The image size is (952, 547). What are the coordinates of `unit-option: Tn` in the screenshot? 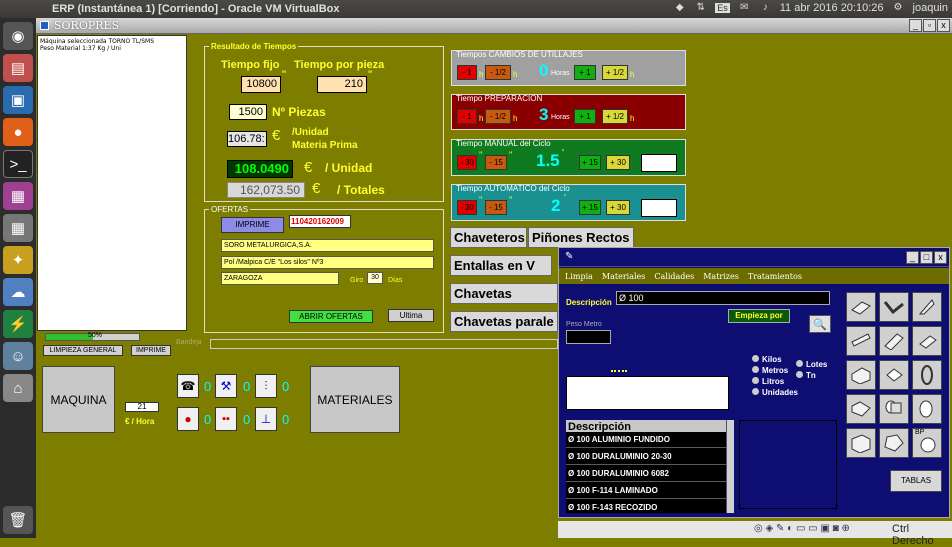 It's located at (811, 375).